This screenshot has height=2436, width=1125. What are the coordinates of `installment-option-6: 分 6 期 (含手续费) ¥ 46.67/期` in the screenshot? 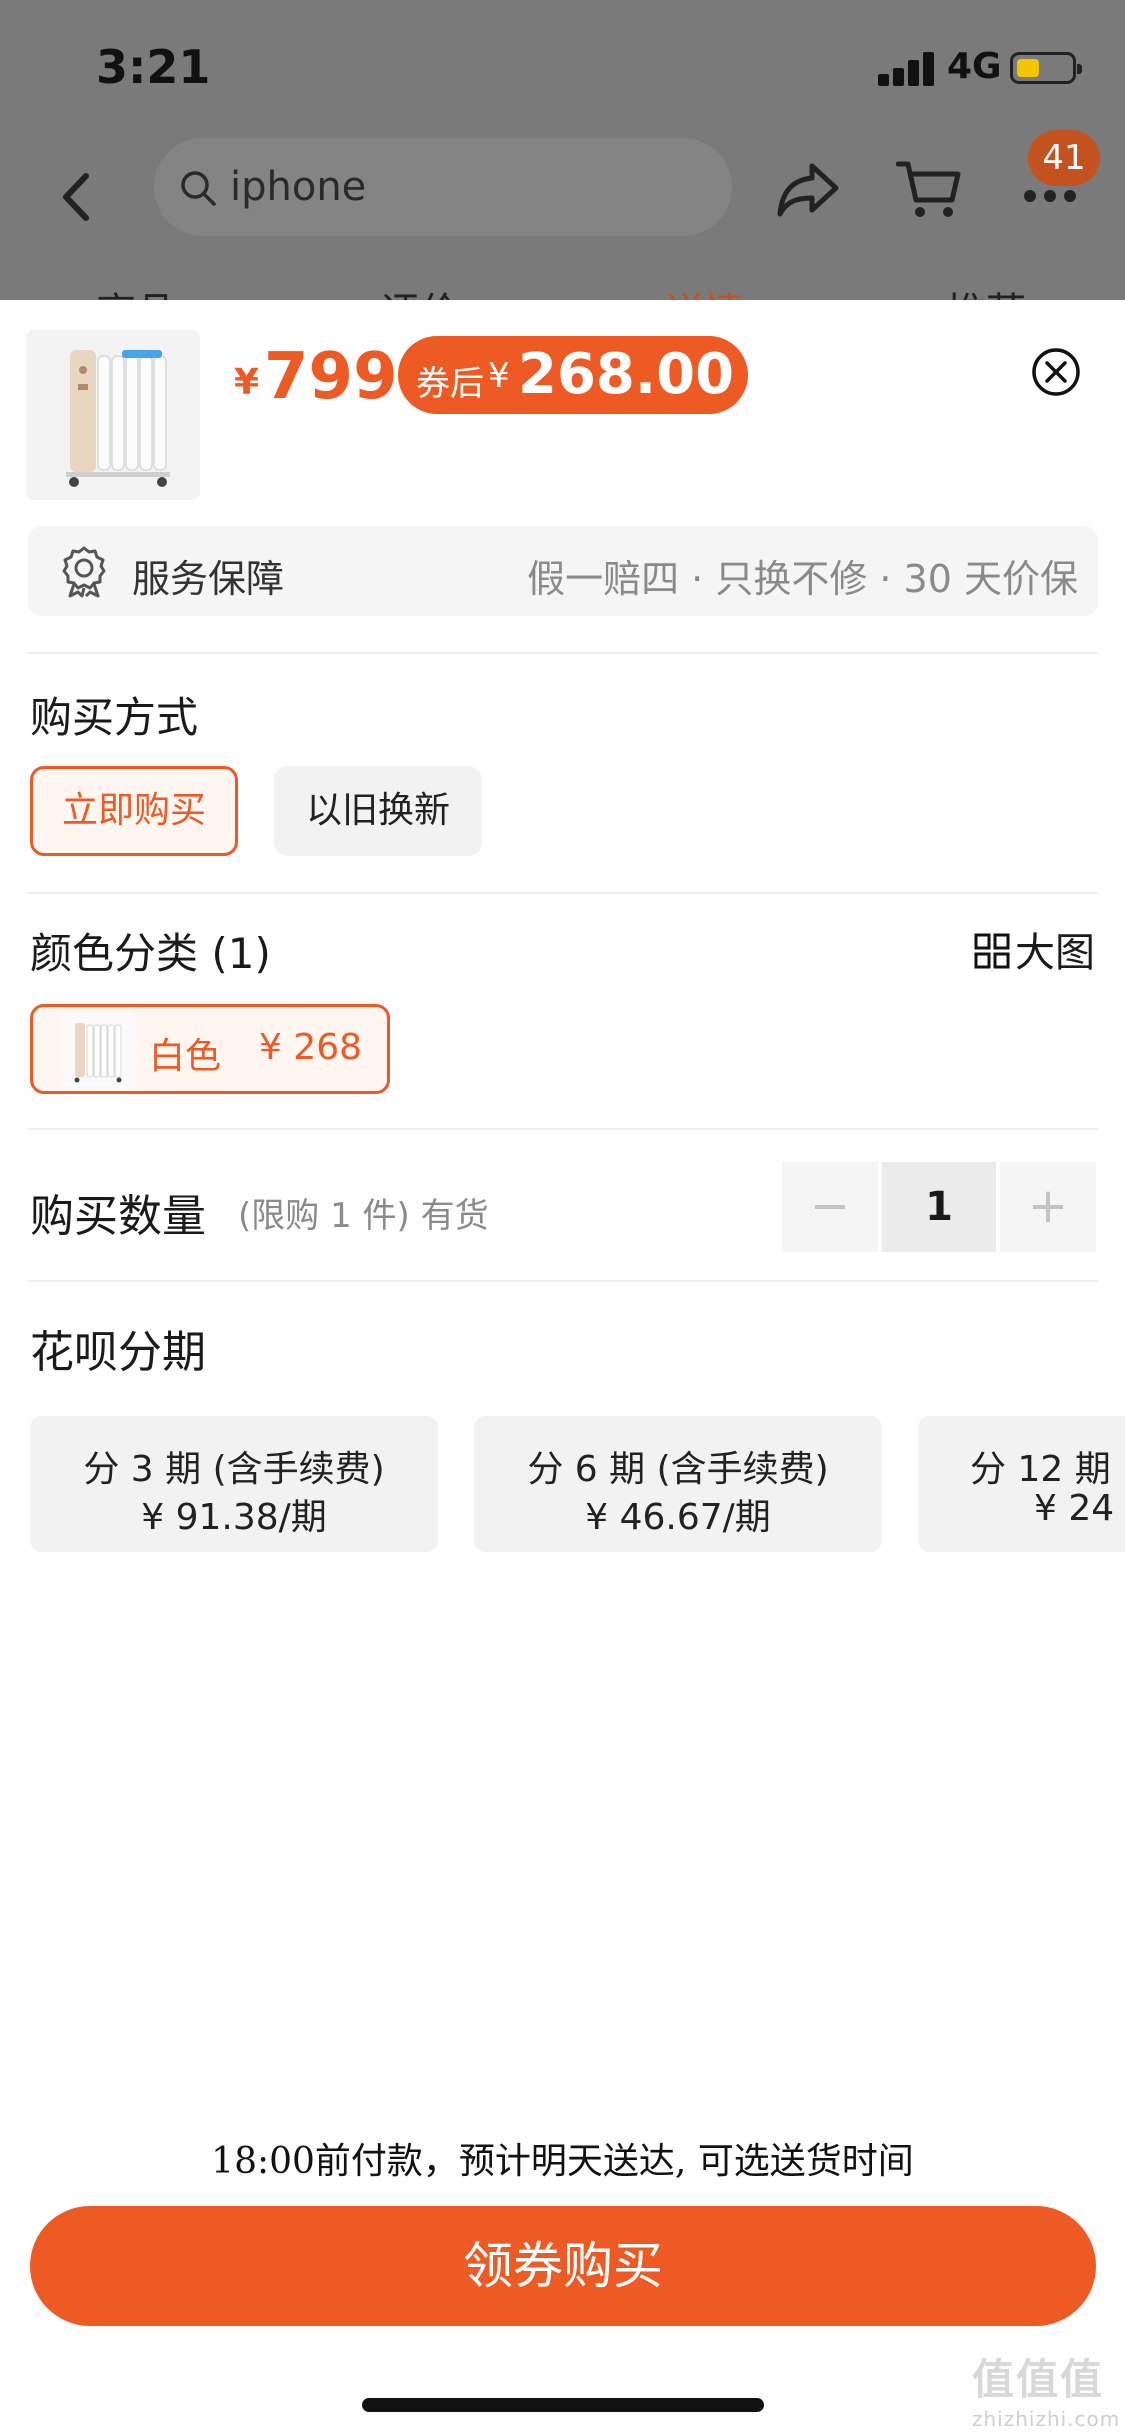 It's located at (678, 1484).